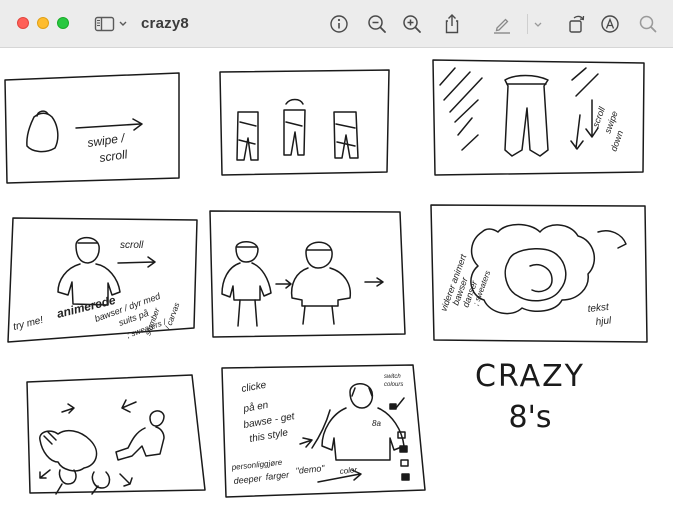  Describe the element at coordinates (669, 279) in the screenshot. I see `vertical-scrollbar` at that location.